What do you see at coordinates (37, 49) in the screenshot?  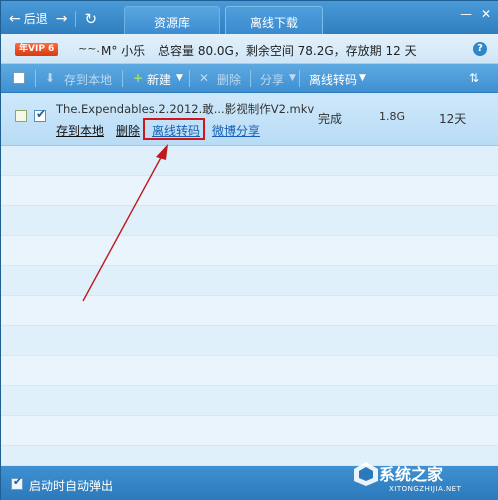 I see `vip-badge: 年VIP 6` at bounding box center [37, 49].